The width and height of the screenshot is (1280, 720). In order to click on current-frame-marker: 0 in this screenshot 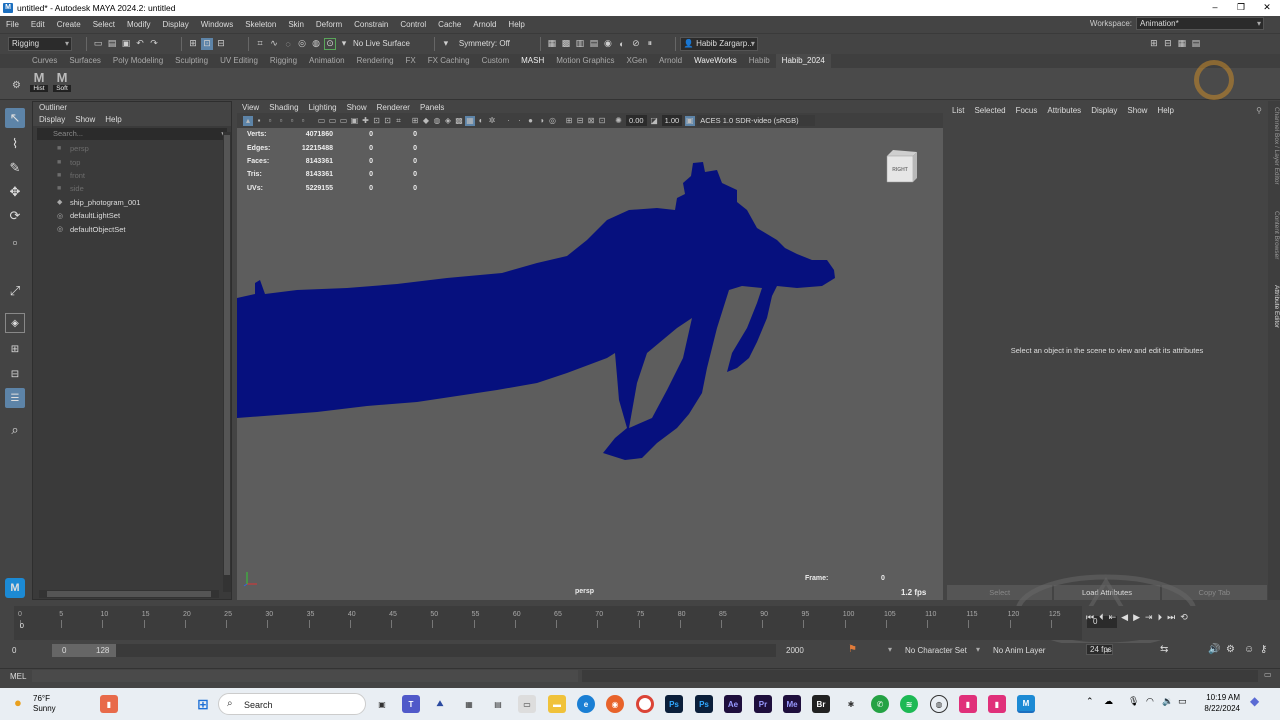, I will do `click(22, 626)`.